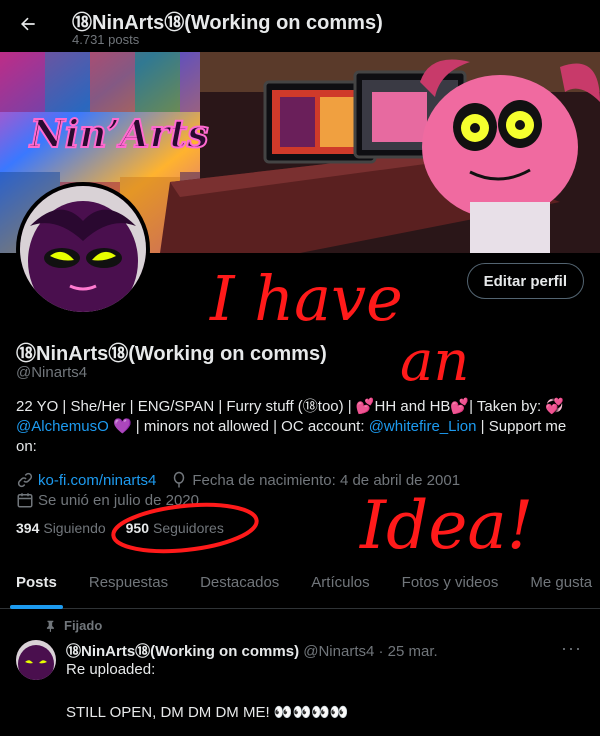 Image resolution: width=600 pixels, height=736 pixels. Describe the element at coordinates (338, 651) in the screenshot. I see `post-author-handle: @Ninarts4` at that location.